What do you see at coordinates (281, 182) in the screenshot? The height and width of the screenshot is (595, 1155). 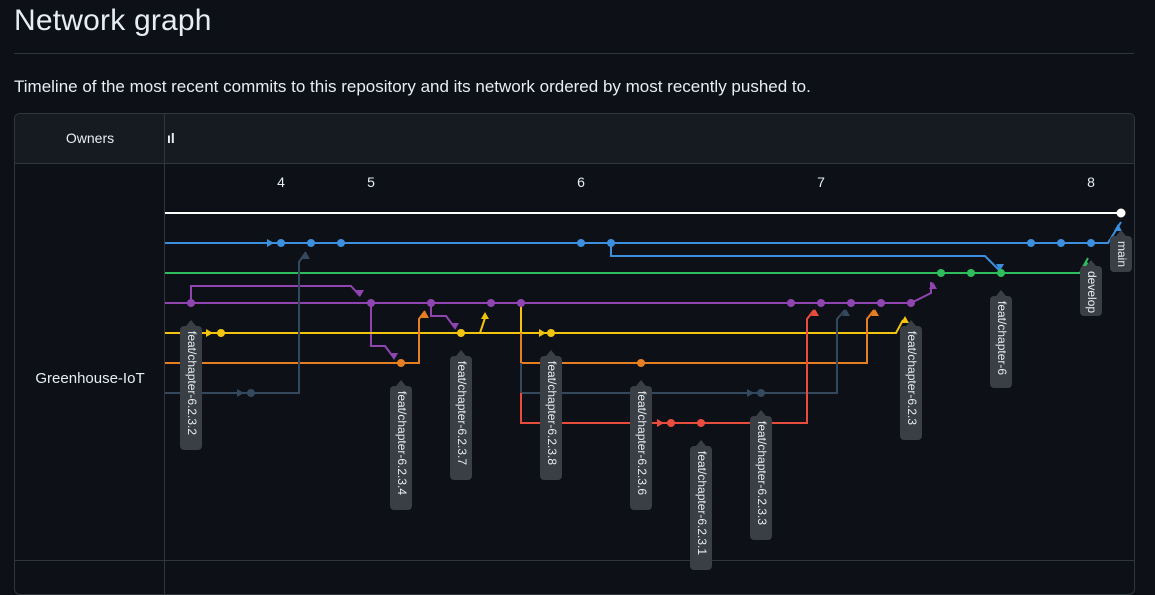 I see `tick-label-4: 4` at bounding box center [281, 182].